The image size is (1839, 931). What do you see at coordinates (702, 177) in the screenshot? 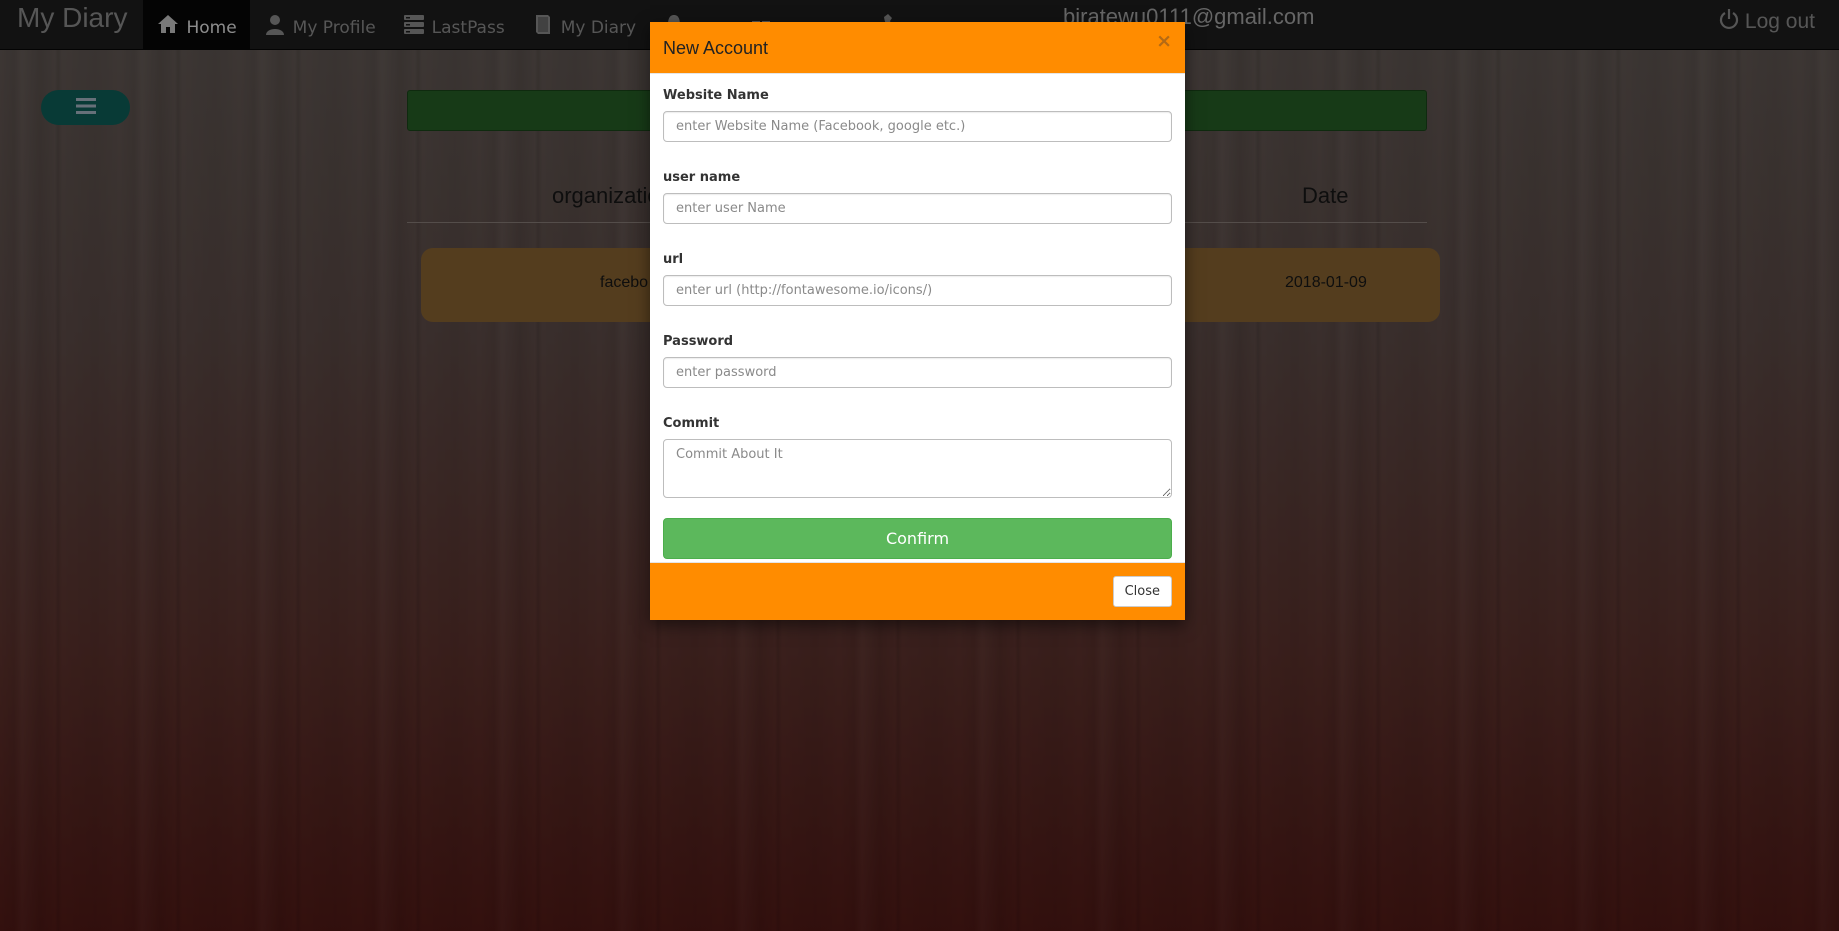
I see `username-label: user name` at bounding box center [702, 177].